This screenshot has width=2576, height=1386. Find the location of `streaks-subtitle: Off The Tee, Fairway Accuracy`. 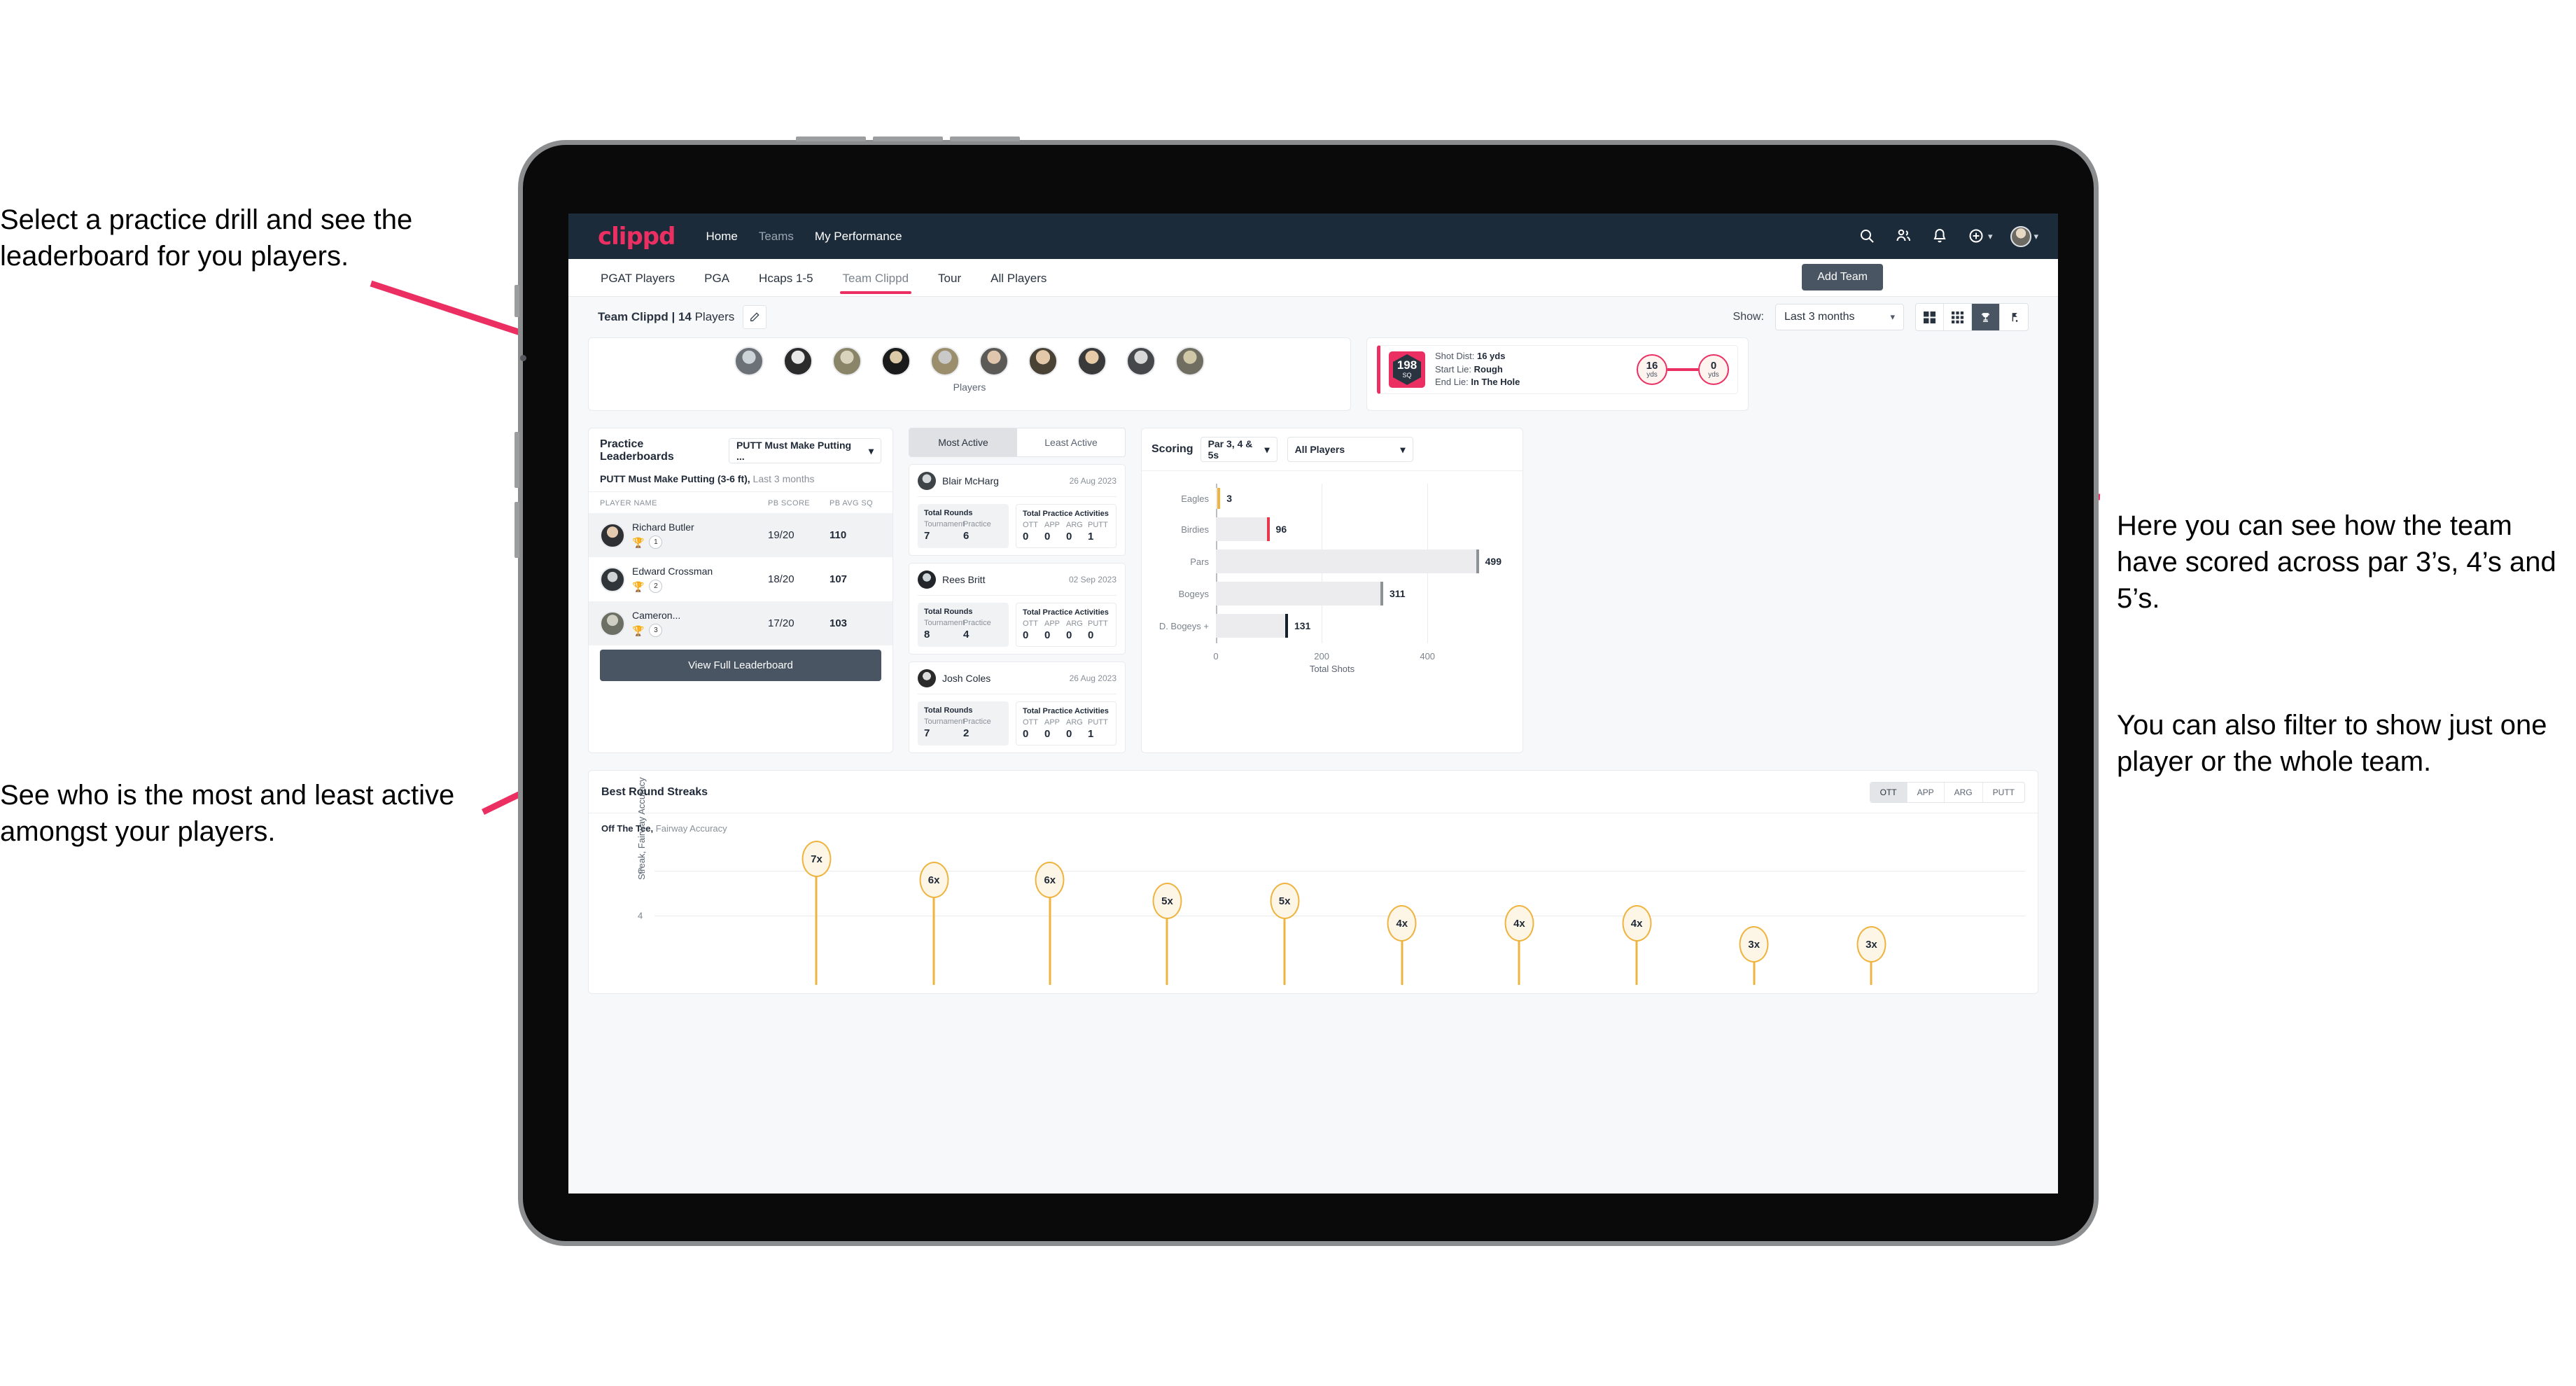

streaks-subtitle: Off The Tee, Fairway Accuracy is located at coordinates (1313, 823).